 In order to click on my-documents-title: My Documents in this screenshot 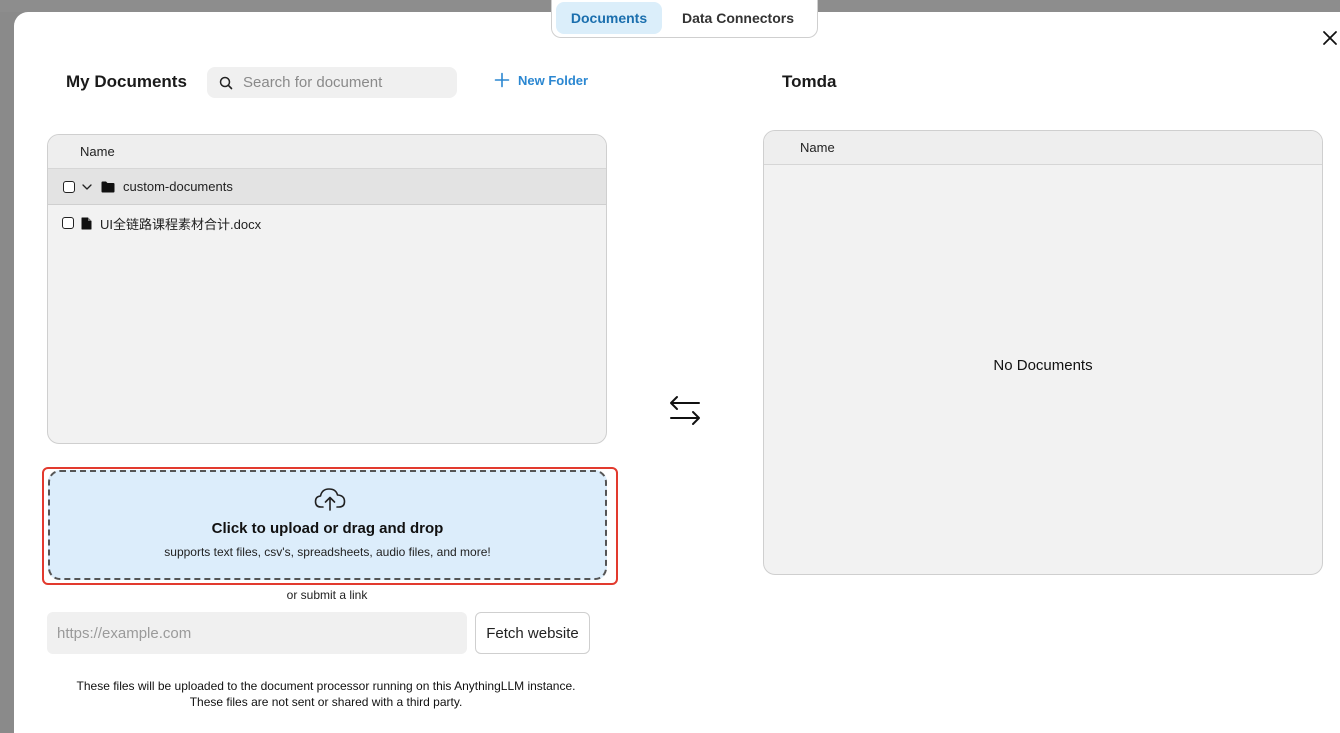, I will do `click(126, 81)`.